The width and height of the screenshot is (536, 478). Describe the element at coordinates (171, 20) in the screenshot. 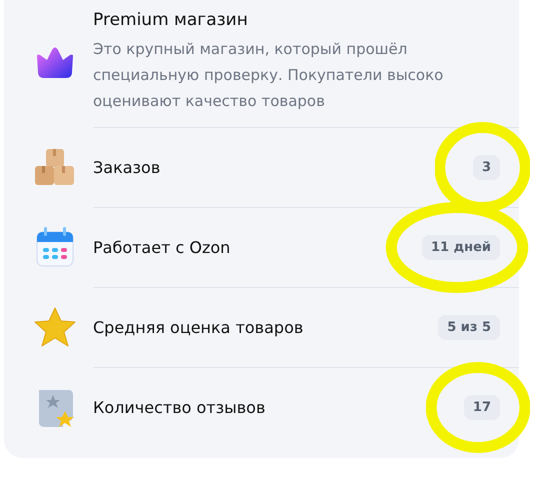

I see `store-title: Premium магазин` at that location.